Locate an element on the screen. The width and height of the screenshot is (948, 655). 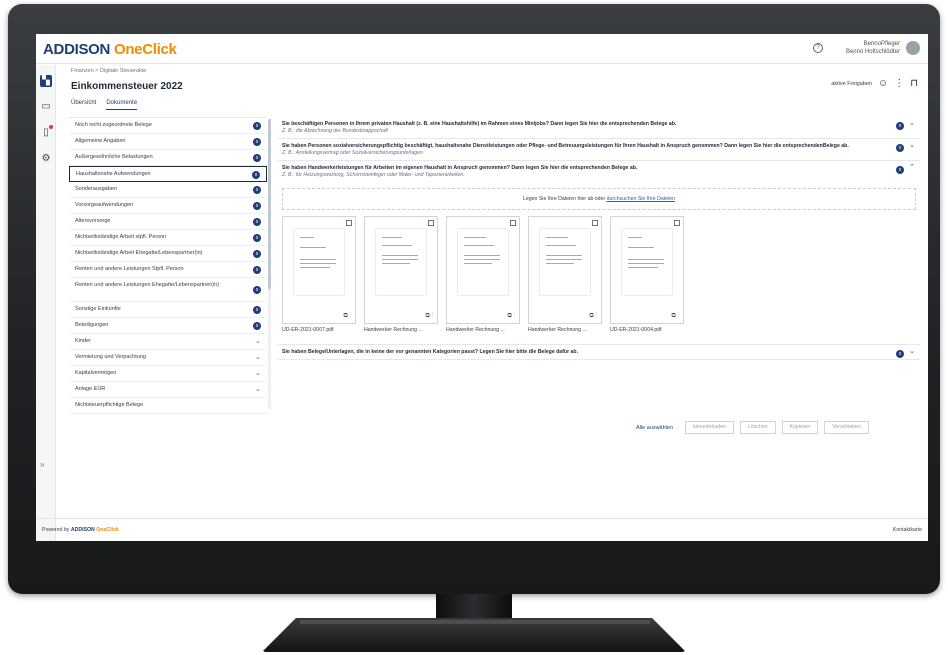
category-label: Beteiligungen is located at coordinates (92, 325).